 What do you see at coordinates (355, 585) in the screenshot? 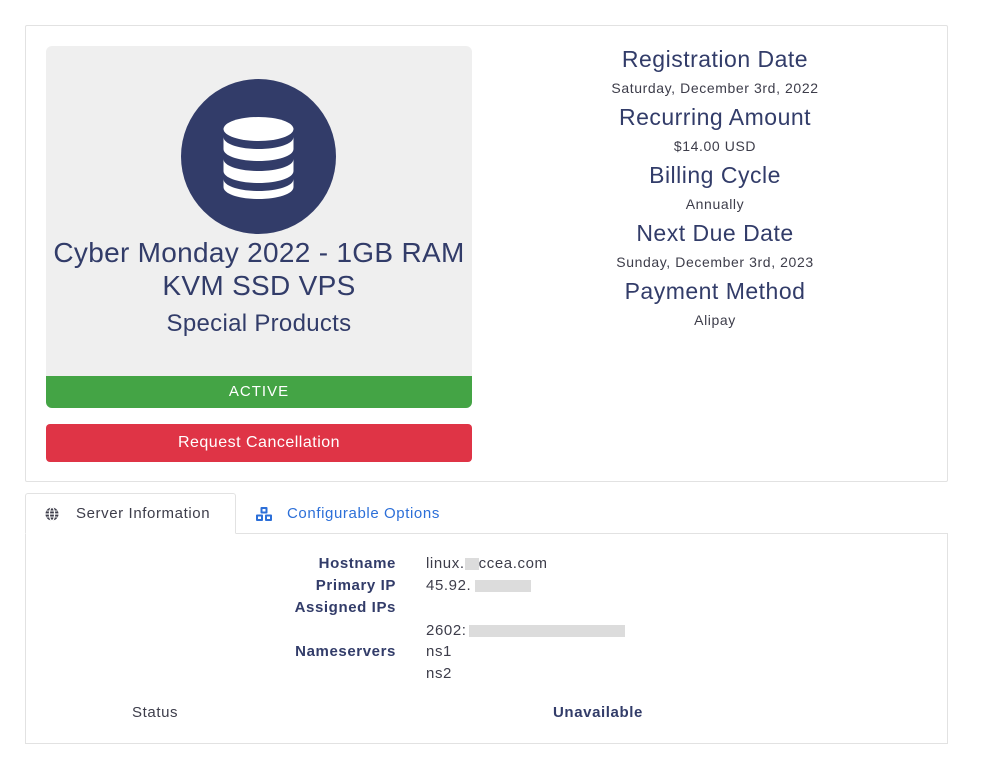
I see `primary-ip-label: Primary IP` at bounding box center [355, 585].